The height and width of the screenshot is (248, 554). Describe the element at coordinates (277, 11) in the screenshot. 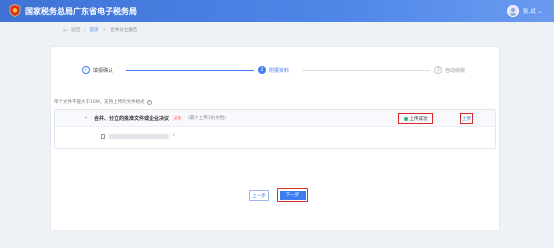

I see `top-header: 国家税务总局广东省电子税务局 张,试 ⌄` at that location.